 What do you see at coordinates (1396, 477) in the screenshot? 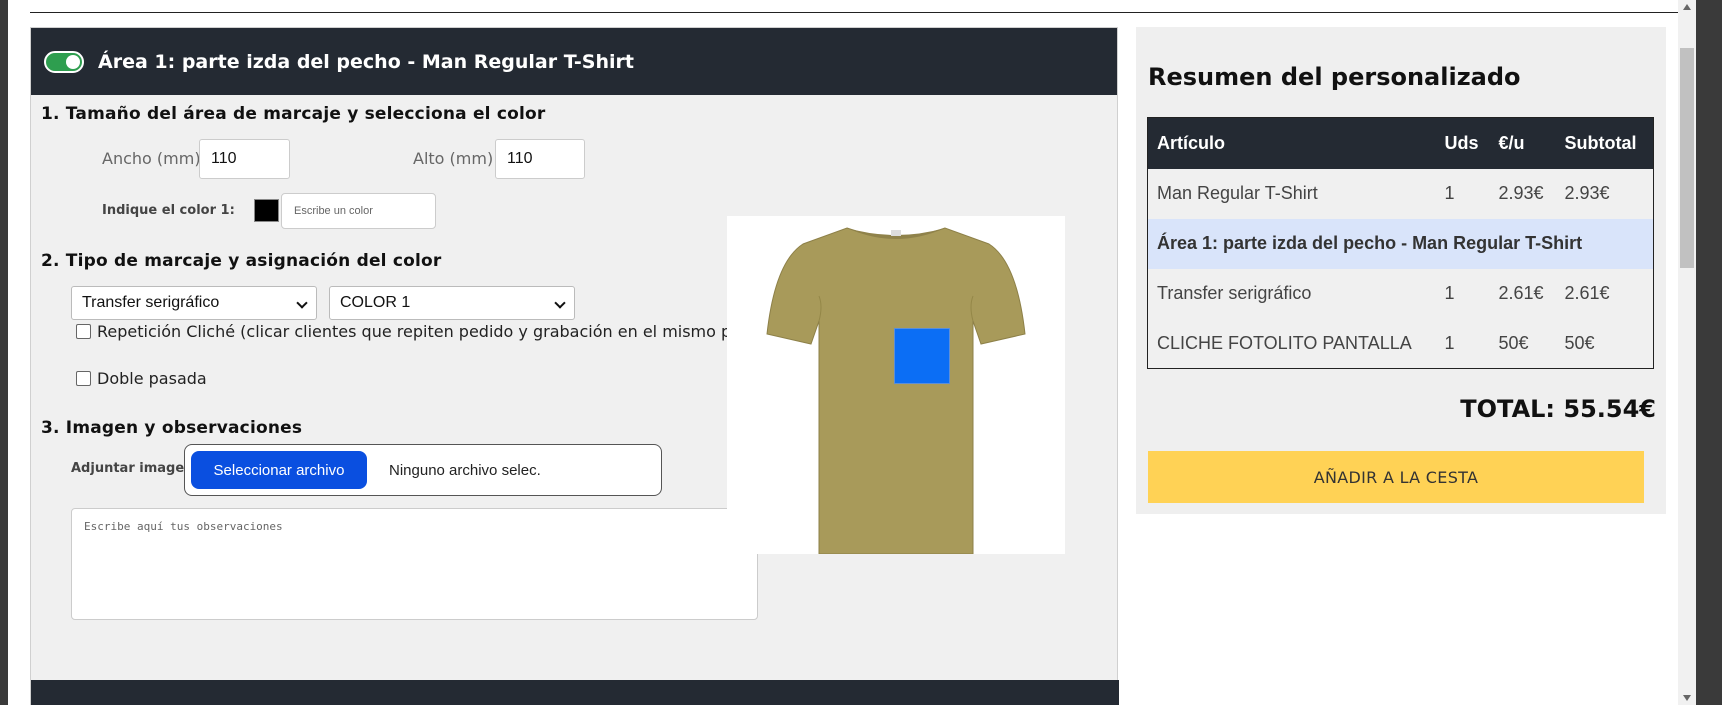
I see `add-to-cart-button: AÑADIR A LA CESTA` at bounding box center [1396, 477].